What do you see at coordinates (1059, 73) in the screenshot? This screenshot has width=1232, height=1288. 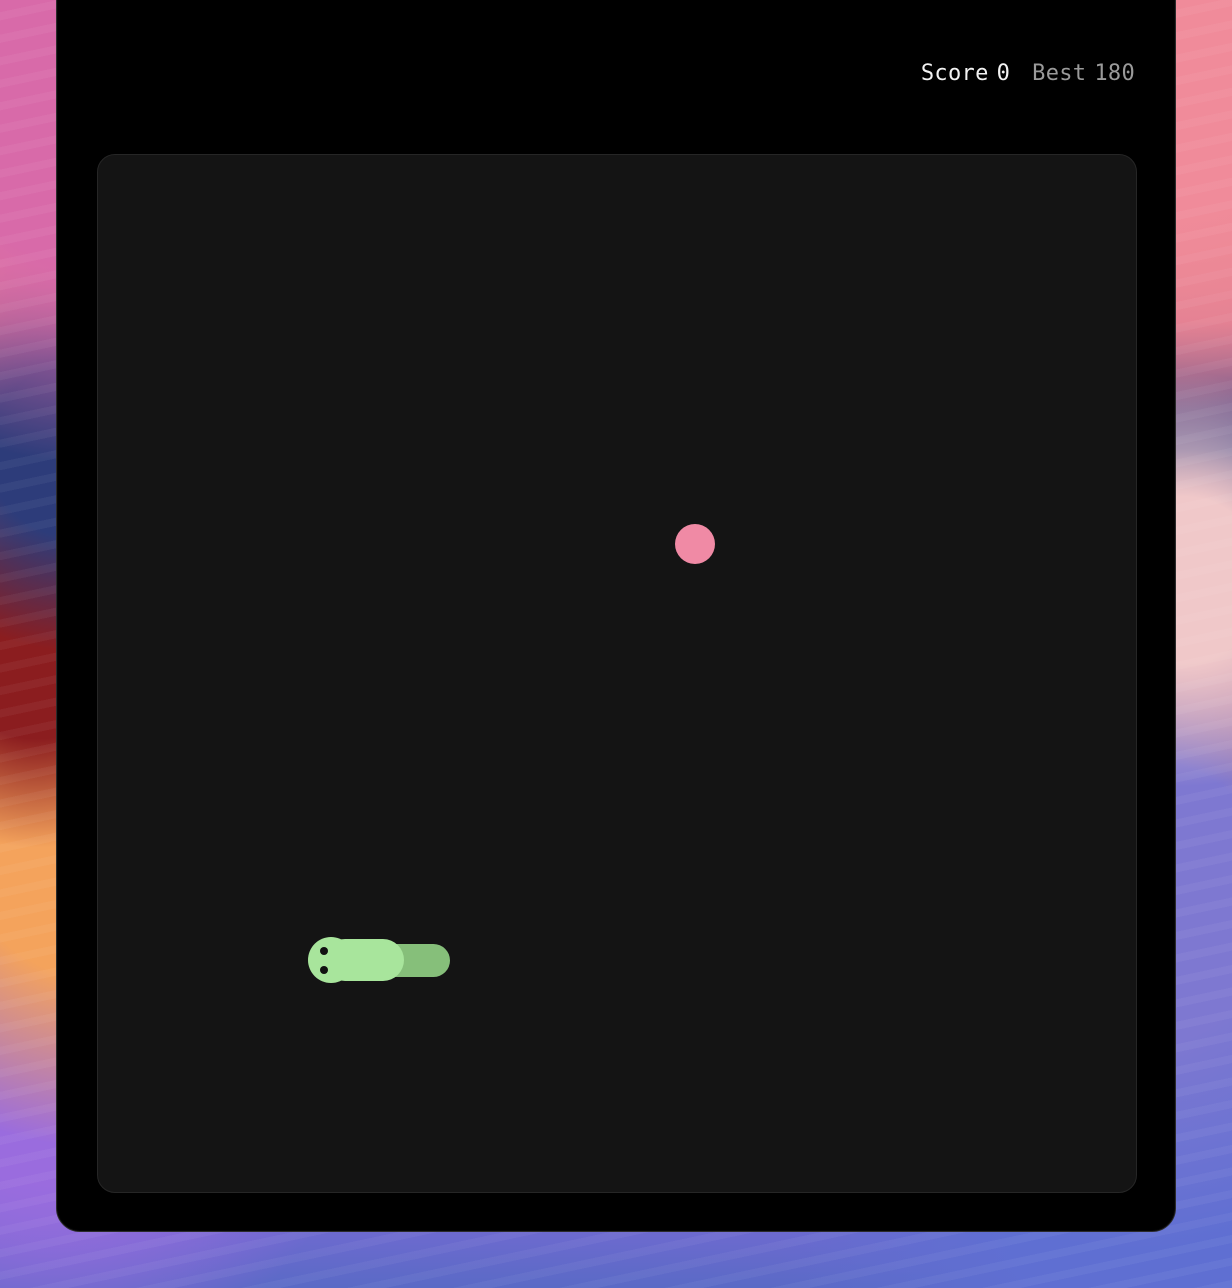 I see `best-label: Best` at bounding box center [1059, 73].